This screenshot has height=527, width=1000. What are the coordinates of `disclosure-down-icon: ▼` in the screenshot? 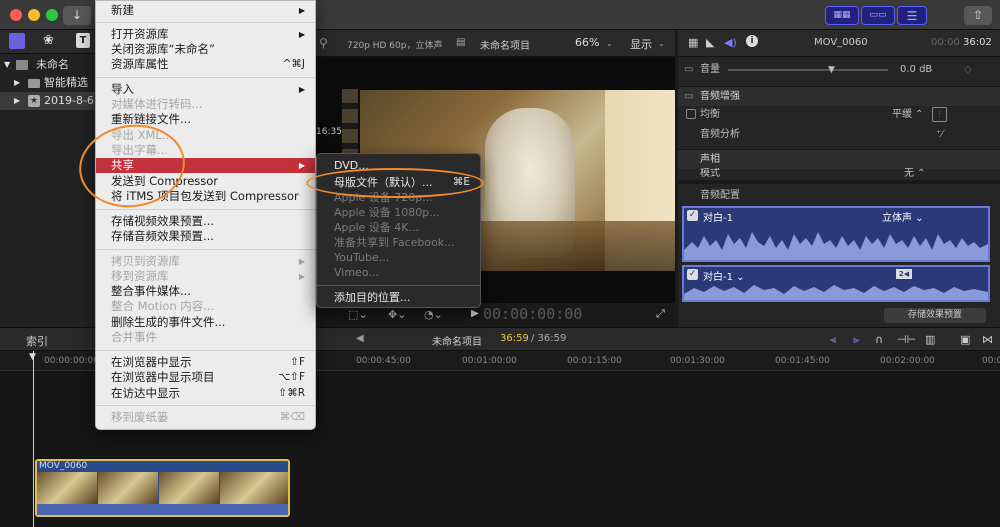 It's located at (7, 65).